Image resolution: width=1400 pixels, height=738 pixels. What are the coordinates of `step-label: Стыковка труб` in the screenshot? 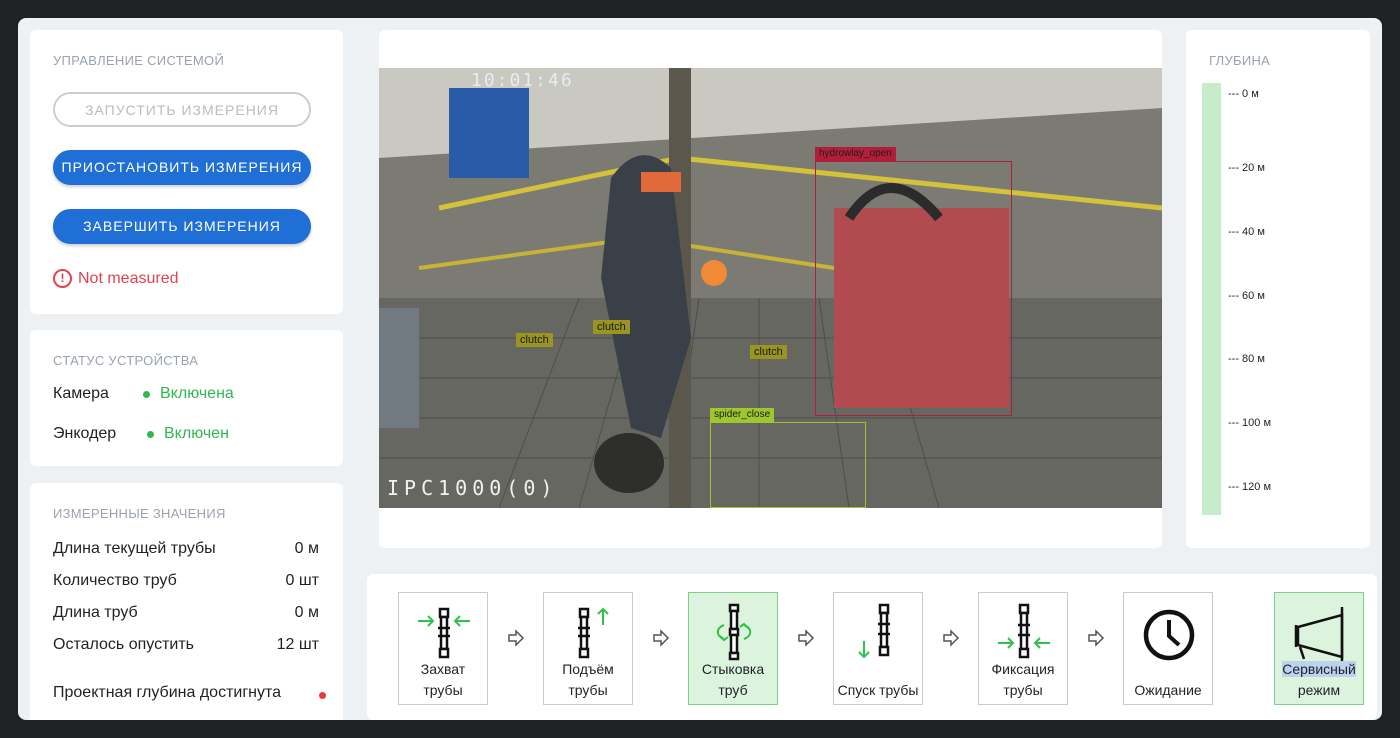 It's located at (733, 679).